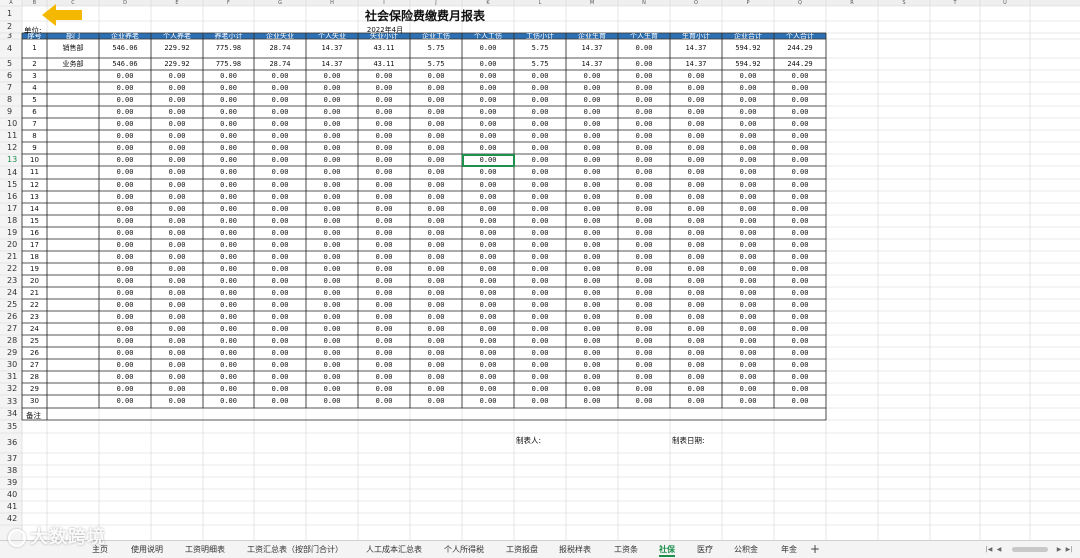 This screenshot has height=558, width=1080. I want to click on scroll-first-icon: |◀, so click(989, 549).